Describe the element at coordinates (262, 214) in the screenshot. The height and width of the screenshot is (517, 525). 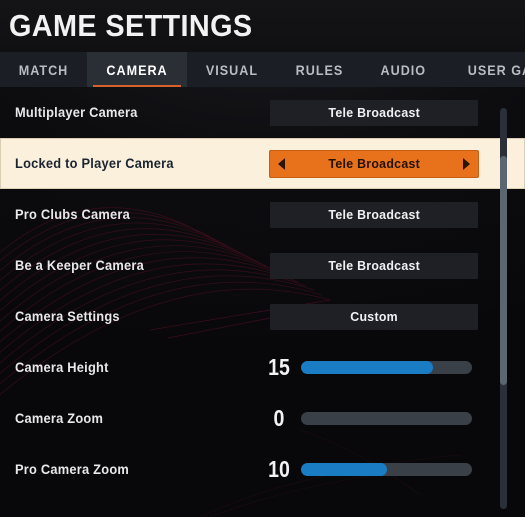
I see `setting-row: Pro Clubs Camera Tele Broadcast` at that location.